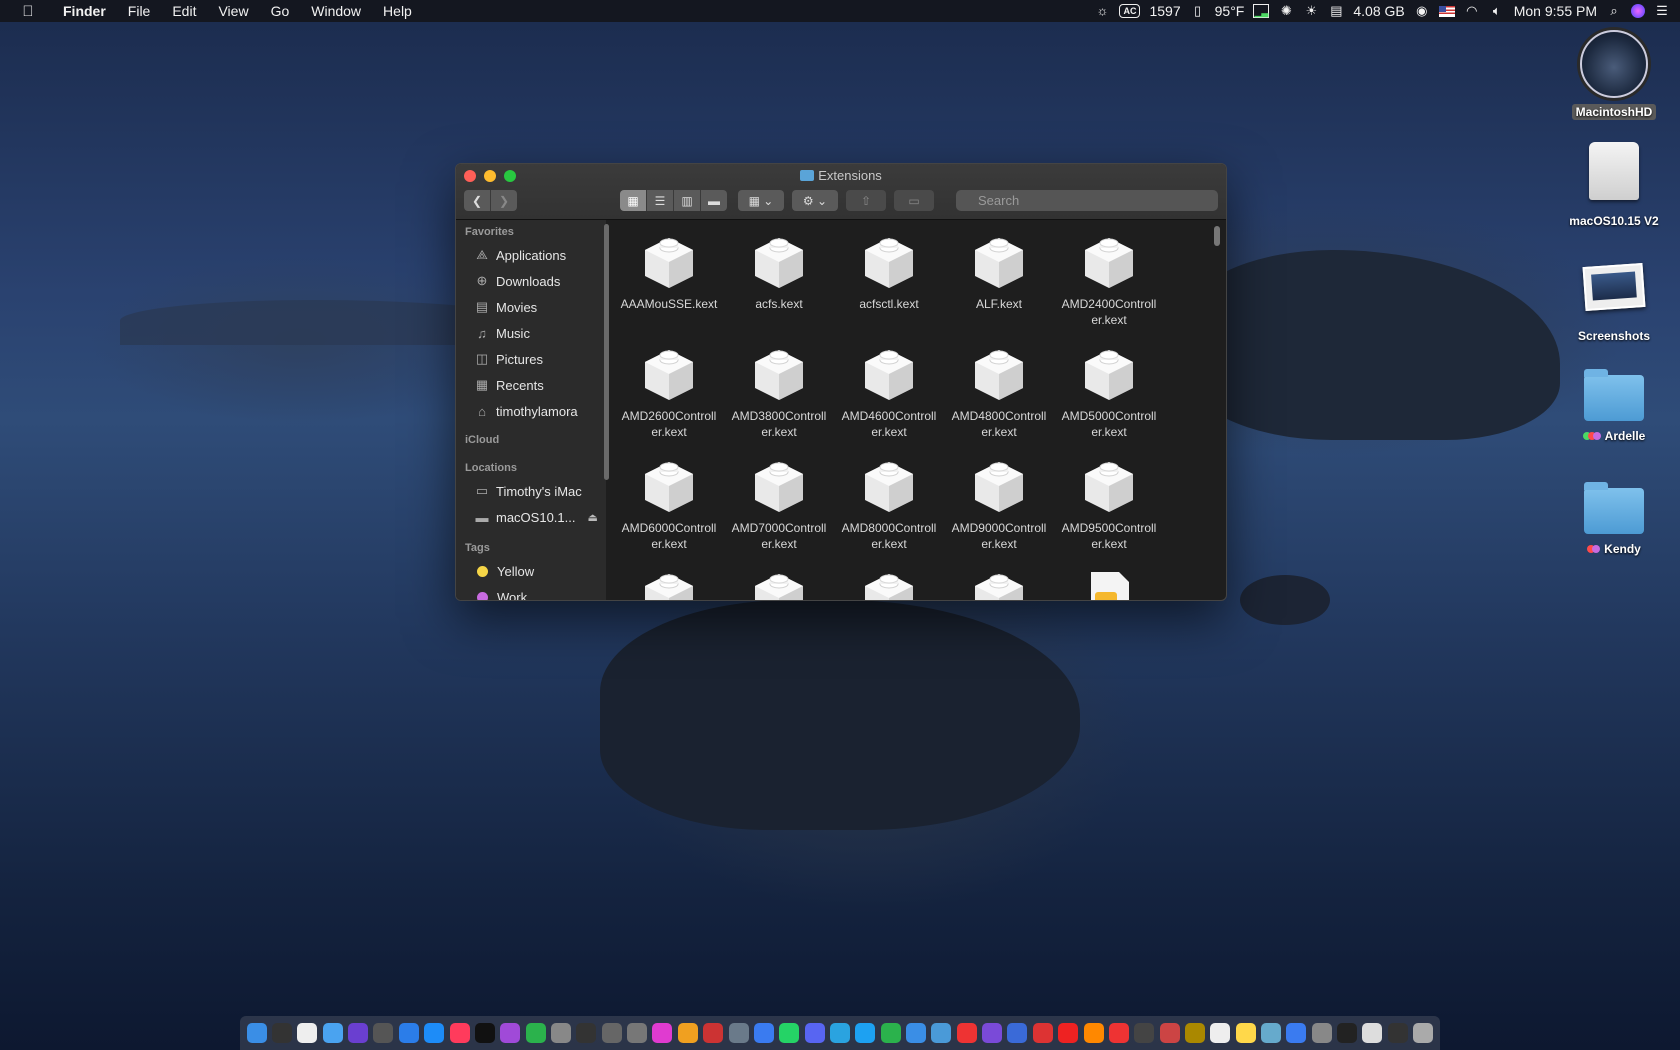 This screenshot has width=1680, height=1050. Describe the element at coordinates (815, 200) in the screenshot. I see `action-gear-button: ⚙ ⌄` at that location.